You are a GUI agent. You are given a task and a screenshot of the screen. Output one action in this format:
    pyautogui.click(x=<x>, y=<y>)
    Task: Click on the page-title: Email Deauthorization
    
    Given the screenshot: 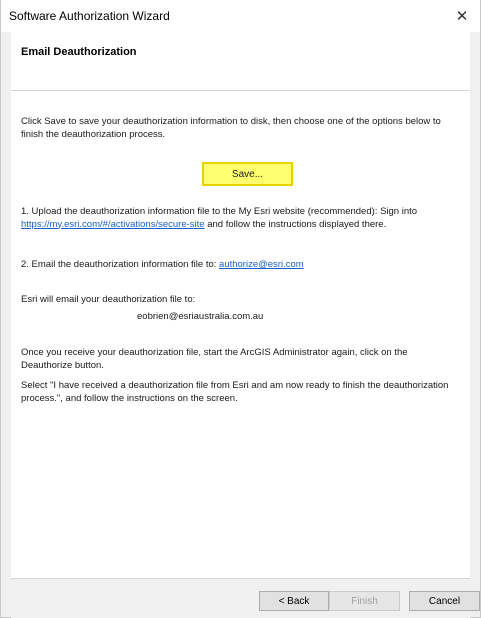 What is the action you would take?
    pyautogui.click(x=79, y=52)
    